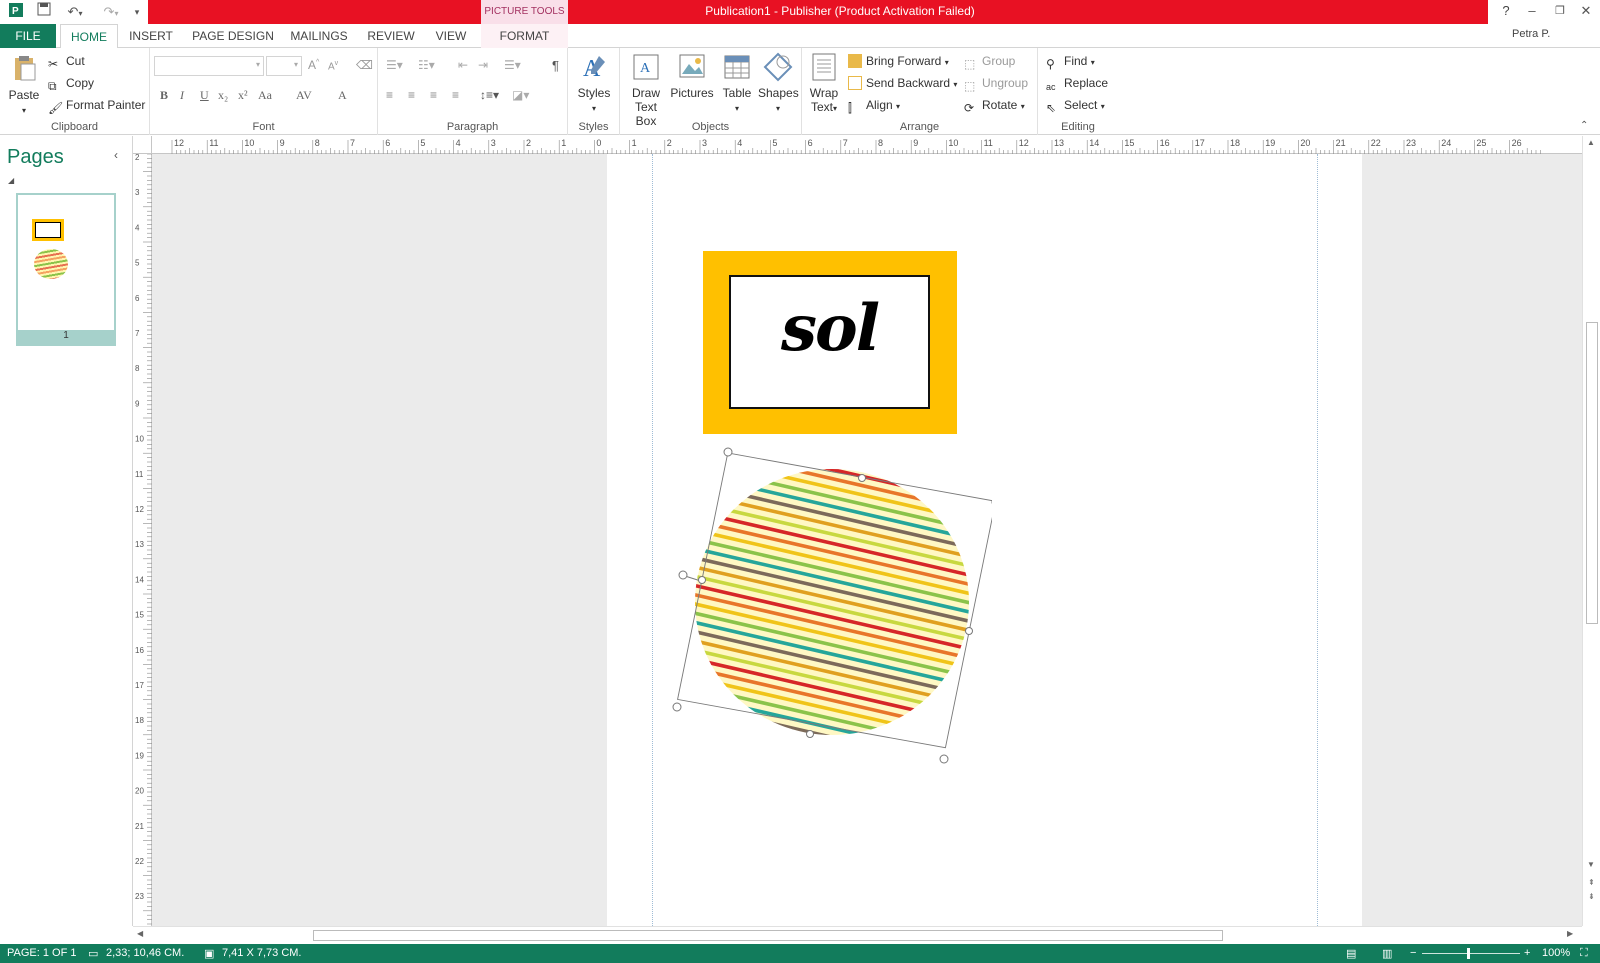 Image resolution: width=1600 pixels, height=963 pixels. I want to click on tab-format: FORMAT, so click(524, 36).